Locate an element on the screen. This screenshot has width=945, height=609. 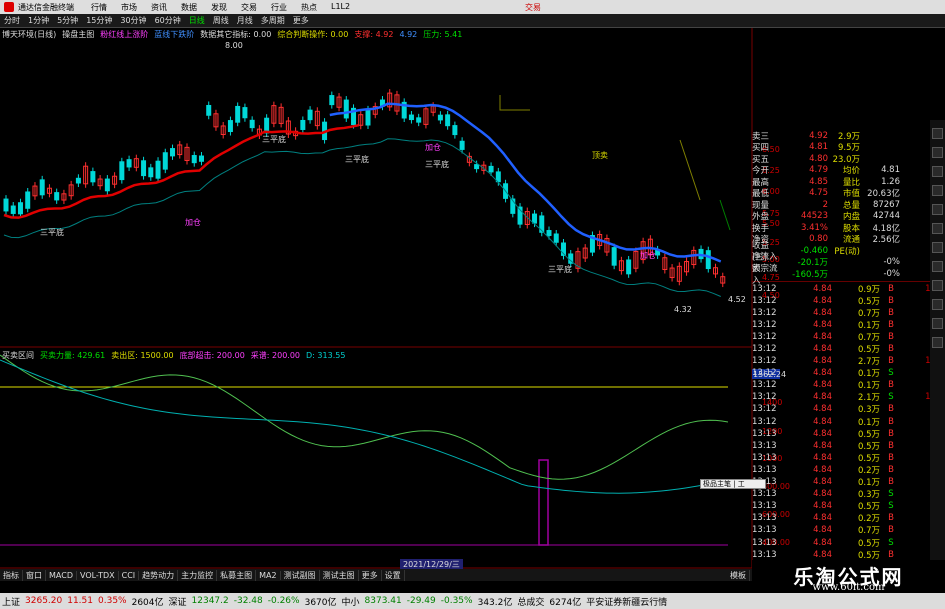
quote-cell: 买五 is located at coordinates (761, 159).